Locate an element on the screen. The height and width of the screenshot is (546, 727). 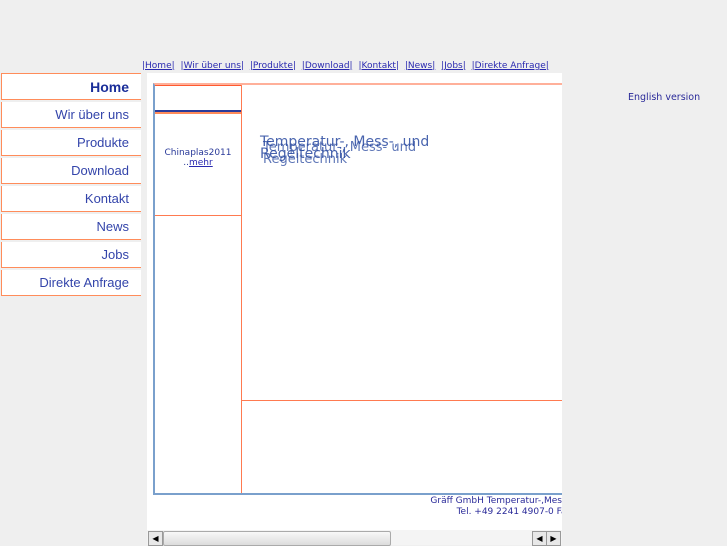
horizontal-scrollbar: ◀ ◀ ▶ is located at coordinates (354, 538).